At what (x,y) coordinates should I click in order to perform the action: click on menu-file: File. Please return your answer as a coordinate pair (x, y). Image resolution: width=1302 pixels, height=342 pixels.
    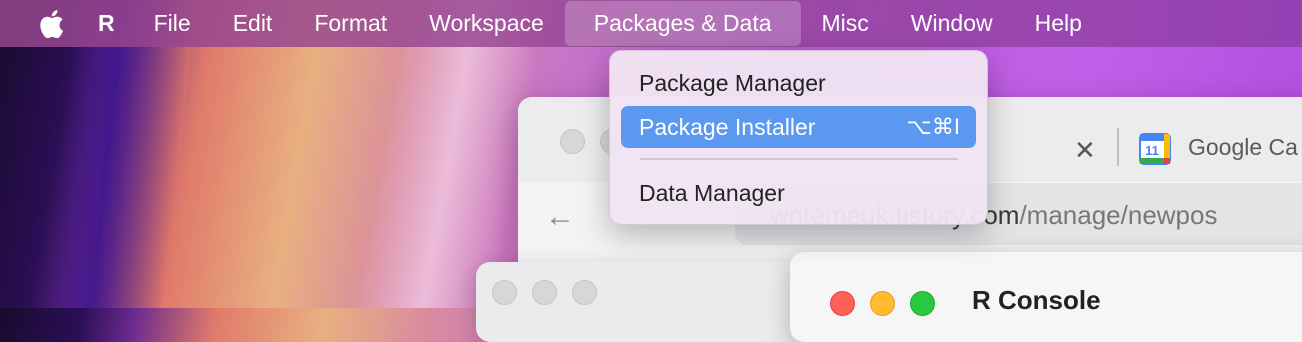
    Looking at the image, I should click on (172, 23).